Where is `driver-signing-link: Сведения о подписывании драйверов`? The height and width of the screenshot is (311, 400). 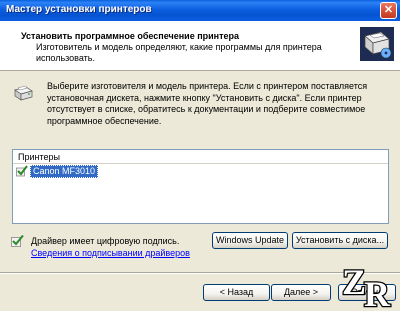
driver-signing-link: Сведения о подписывании драйверов is located at coordinates (110, 253).